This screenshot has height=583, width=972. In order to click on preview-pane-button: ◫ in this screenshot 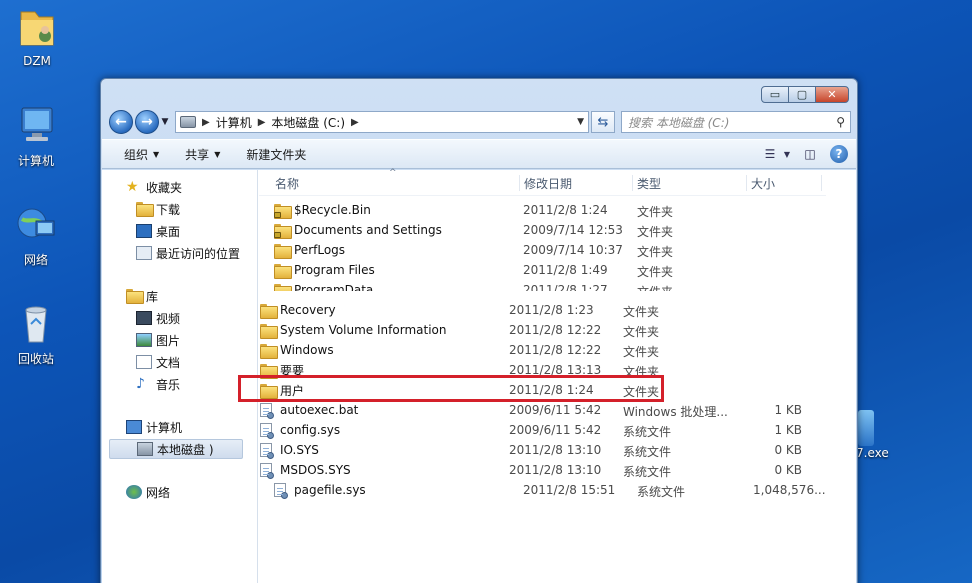, I will do `click(810, 154)`.